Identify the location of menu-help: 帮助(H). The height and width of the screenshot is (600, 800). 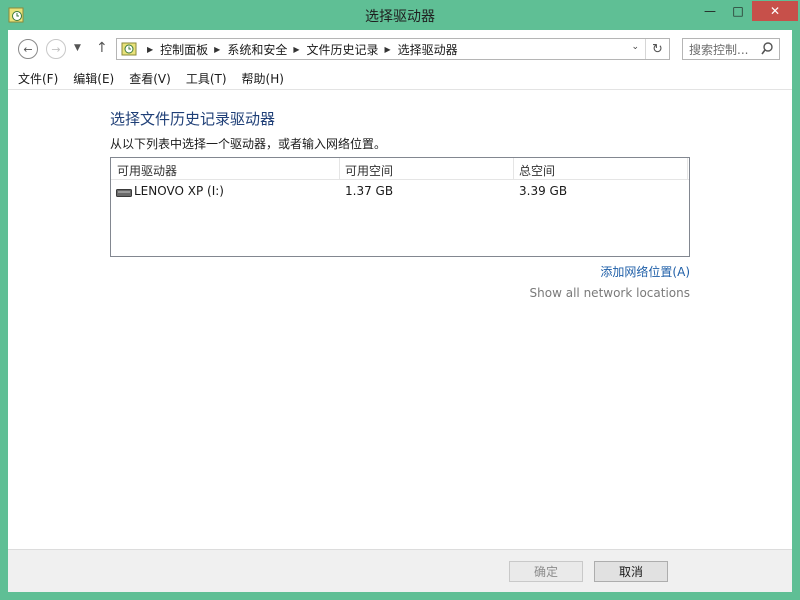
(263, 78).